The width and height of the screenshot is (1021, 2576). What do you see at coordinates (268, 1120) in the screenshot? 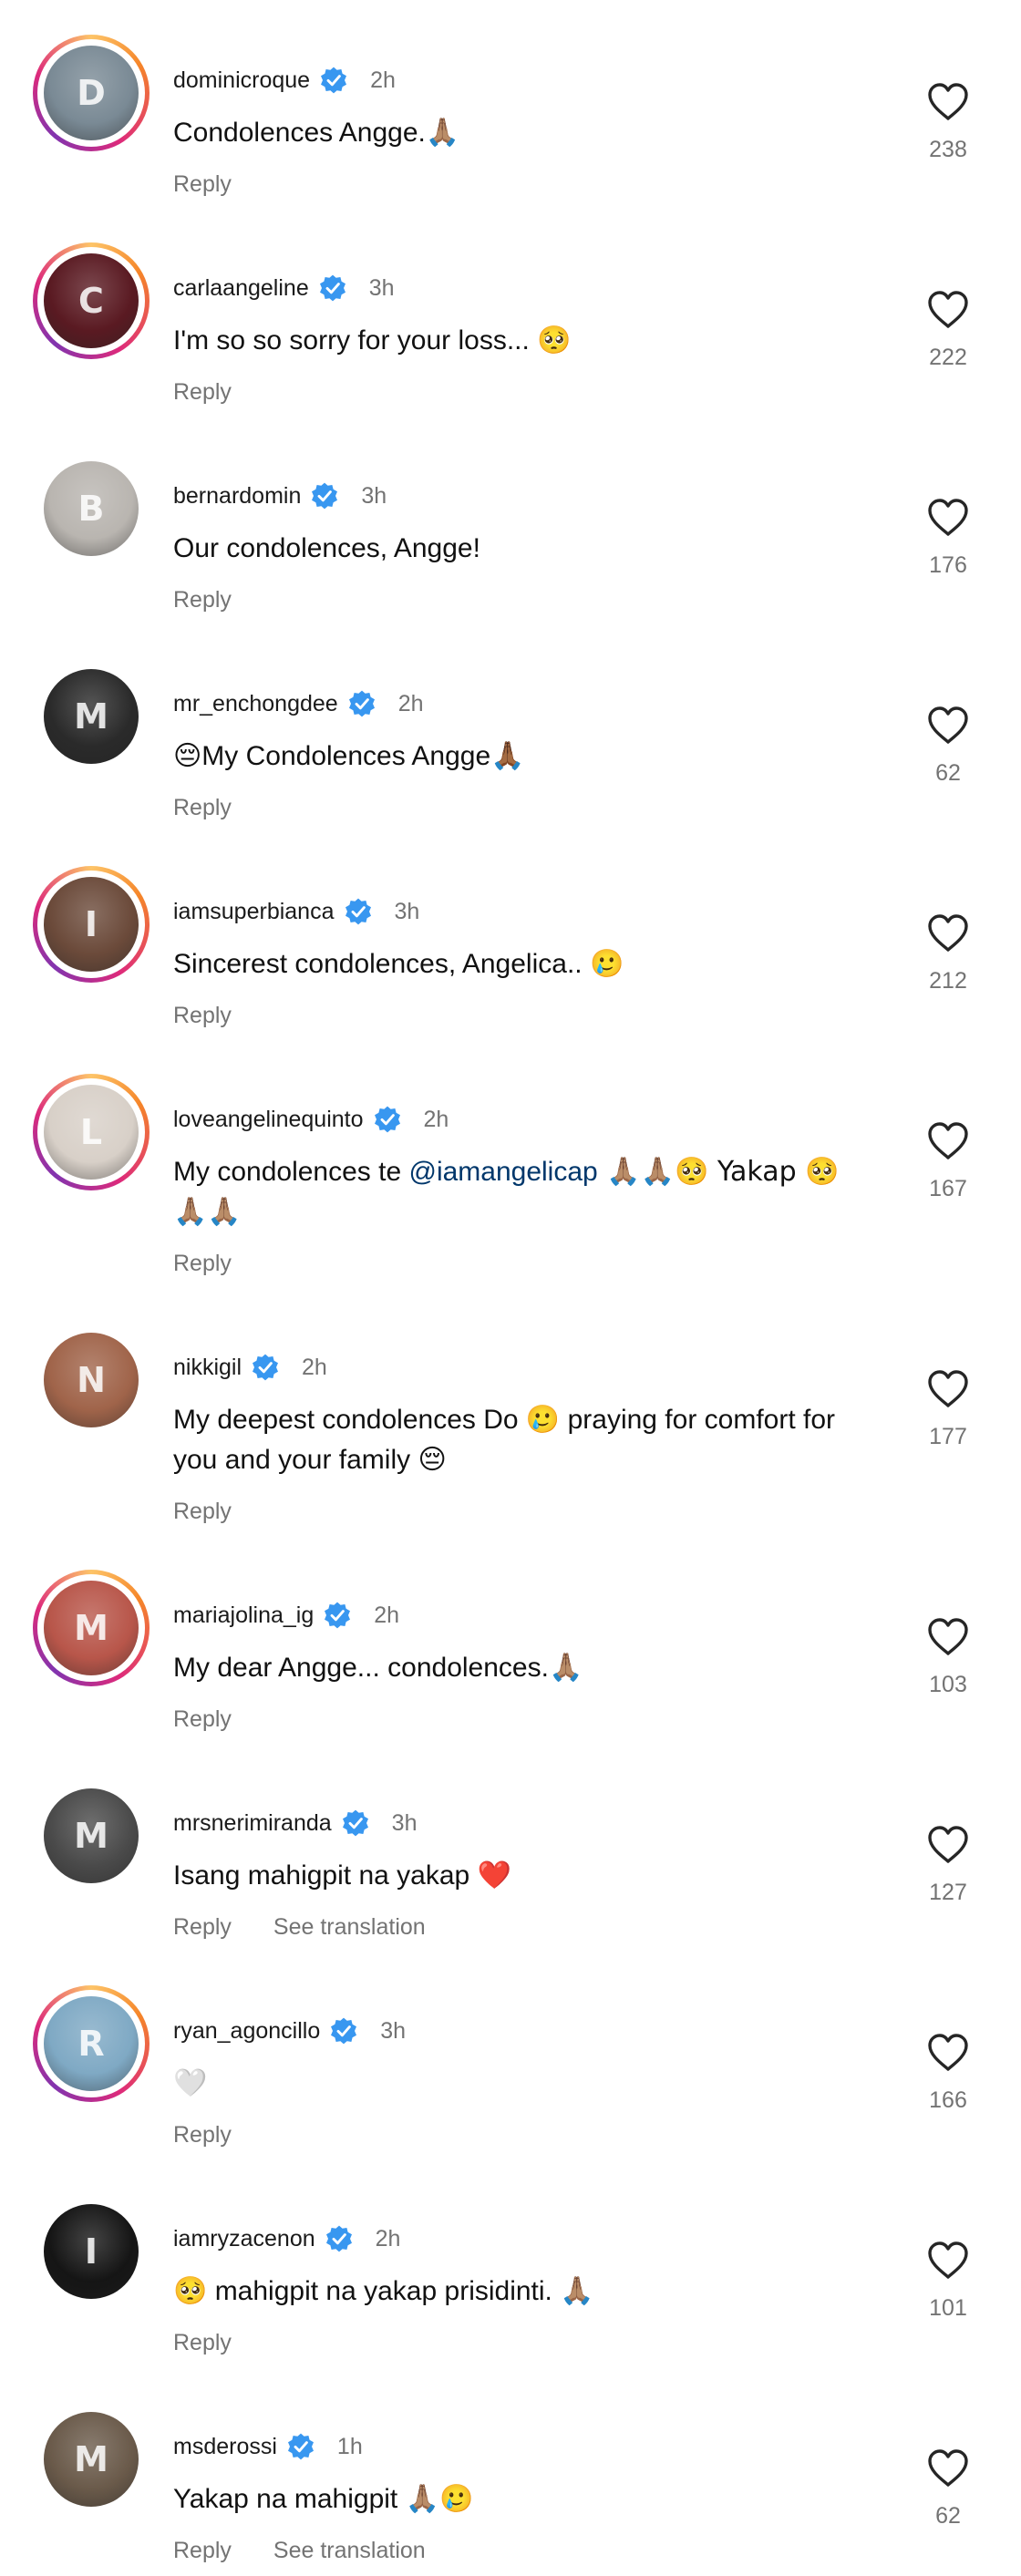
I see `username: loveangelinequinto` at bounding box center [268, 1120].